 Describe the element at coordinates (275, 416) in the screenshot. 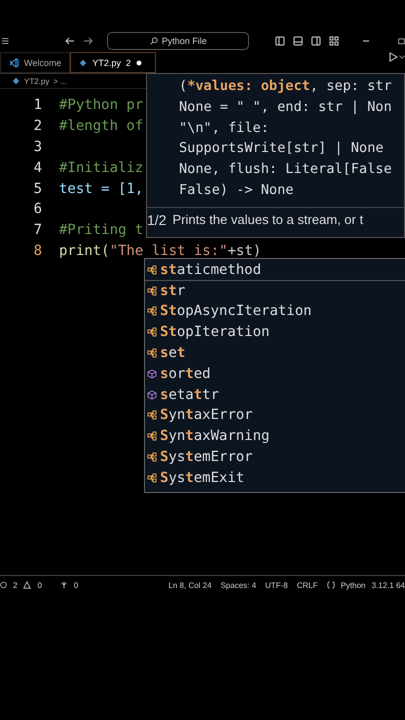

I see `suggestion-item: SyntaxError` at that location.